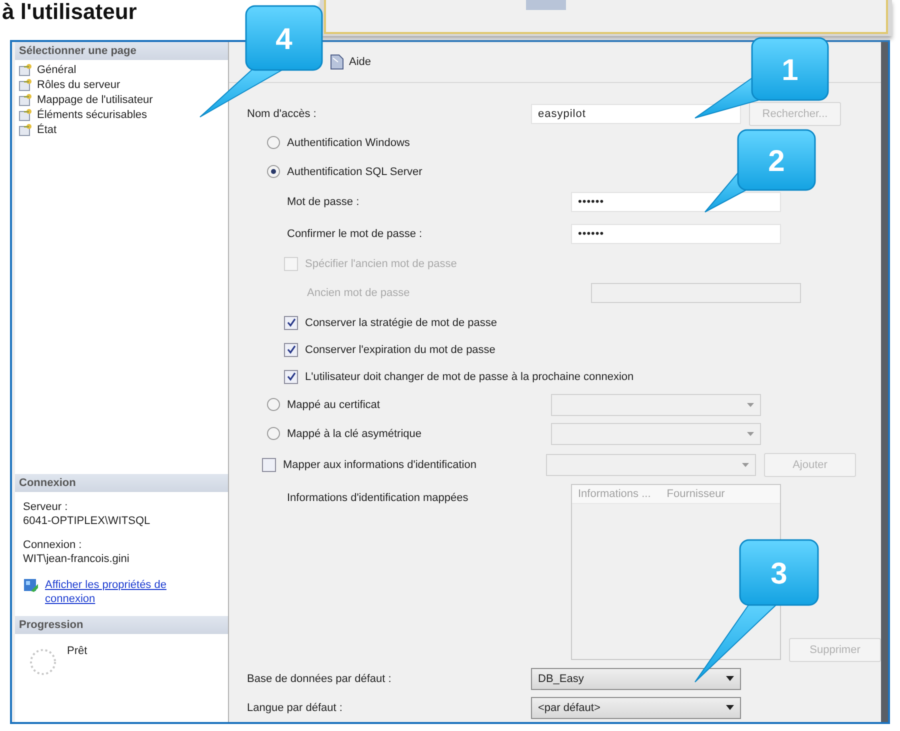  What do you see at coordinates (337, 62) in the screenshot?
I see `document-icon` at bounding box center [337, 62].